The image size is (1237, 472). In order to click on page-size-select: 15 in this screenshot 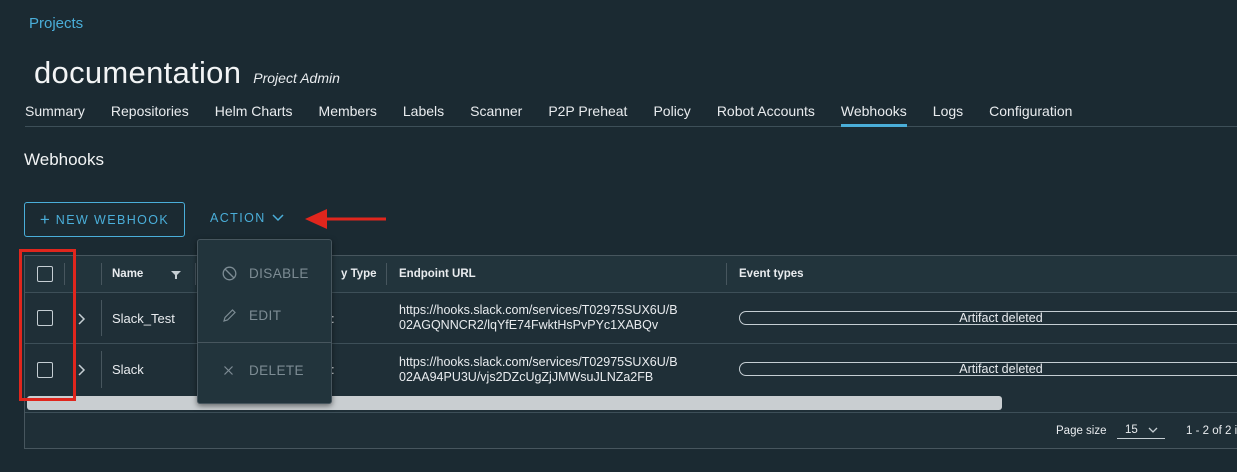, I will do `click(1141, 430)`.